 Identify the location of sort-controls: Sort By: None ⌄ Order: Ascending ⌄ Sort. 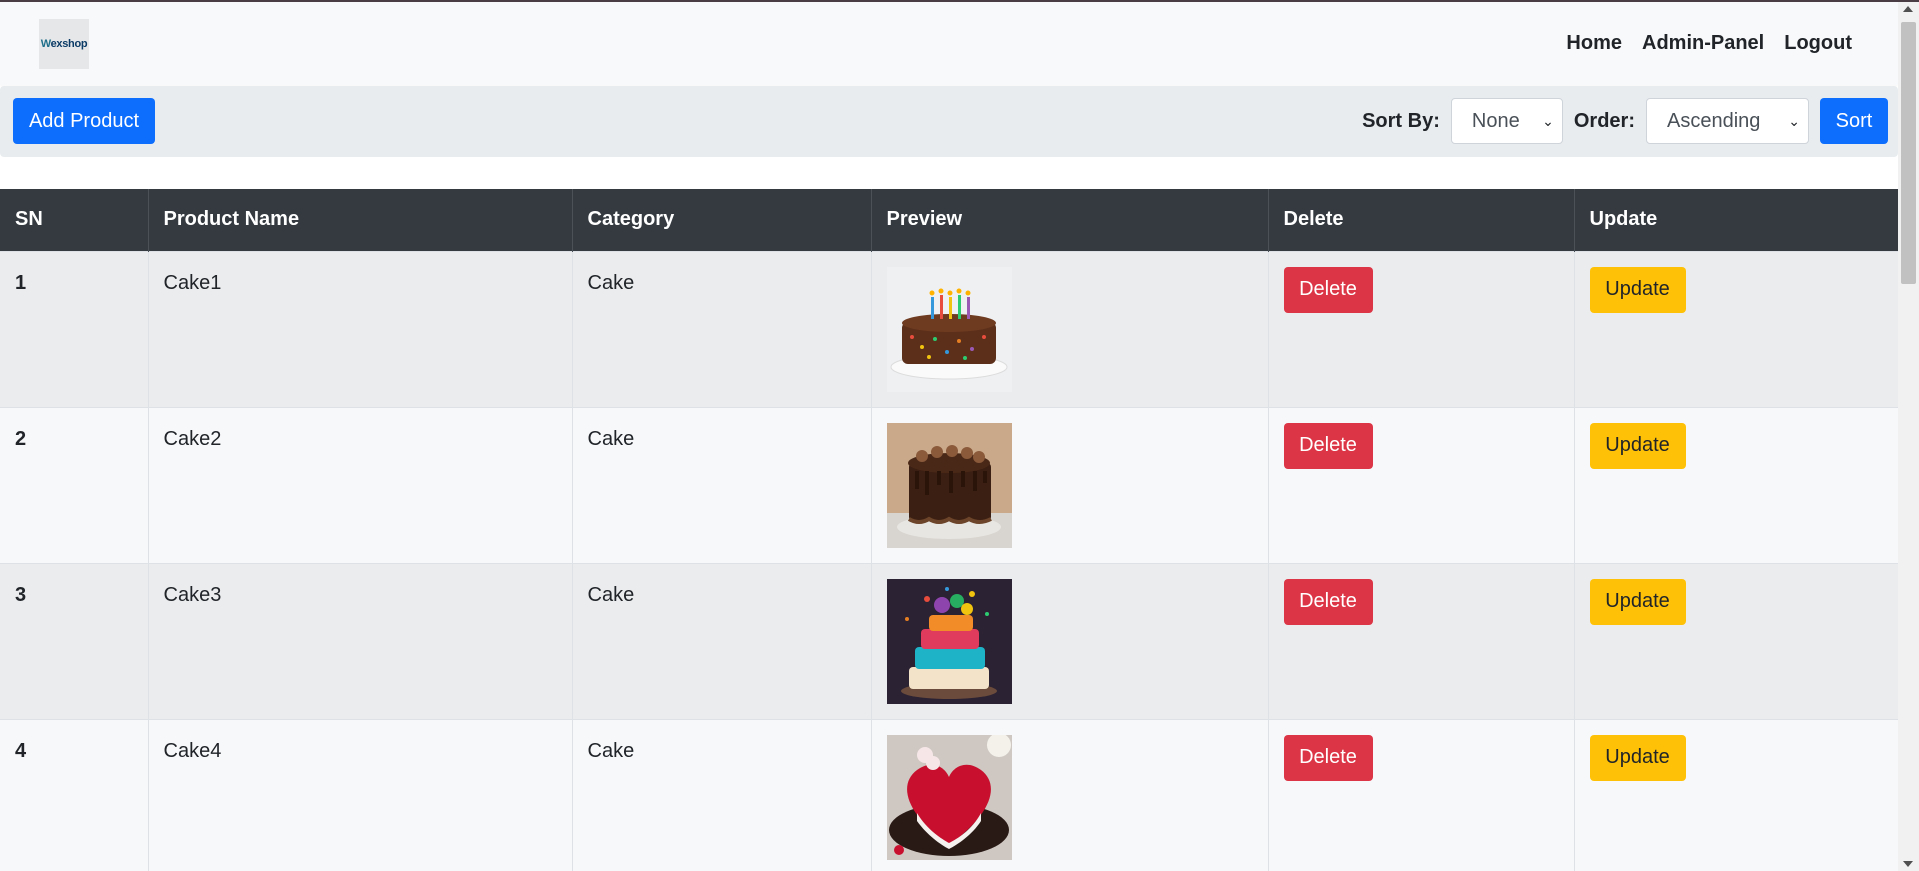
(1625, 121).